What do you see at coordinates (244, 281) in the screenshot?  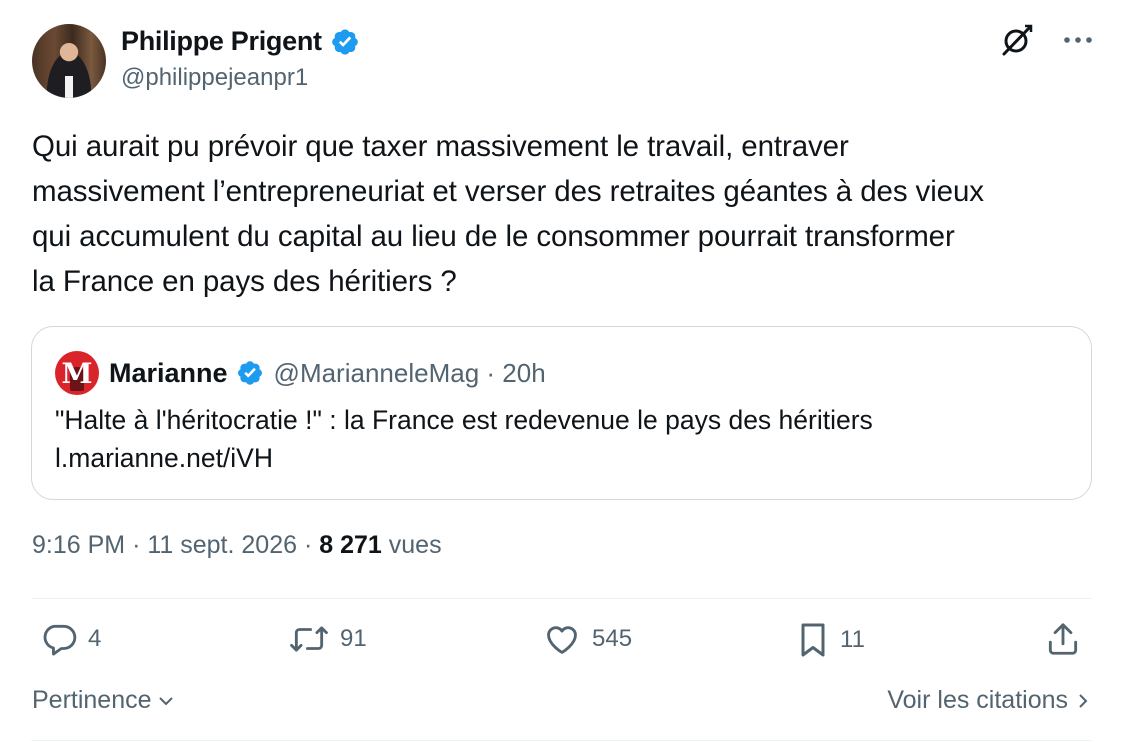 I see `tweet-text-line: la France en pays des héritiers ?` at bounding box center [244, 281].